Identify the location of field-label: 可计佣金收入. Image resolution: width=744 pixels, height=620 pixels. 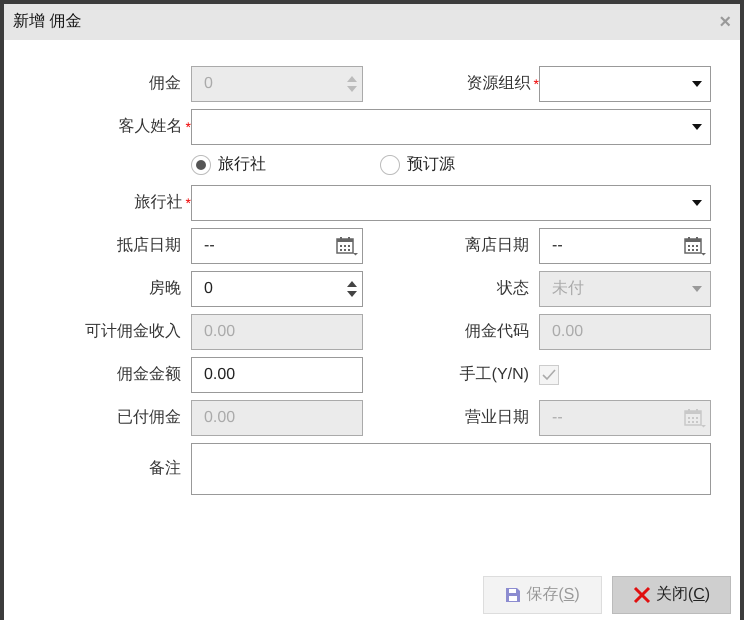
(133, 332).